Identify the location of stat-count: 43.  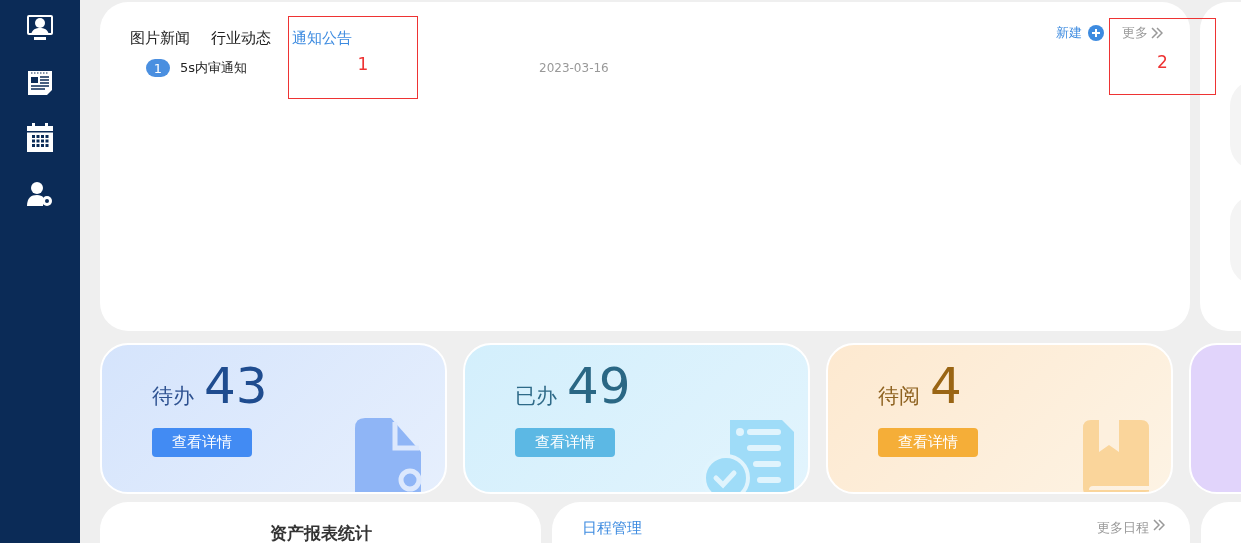
(236, 386).